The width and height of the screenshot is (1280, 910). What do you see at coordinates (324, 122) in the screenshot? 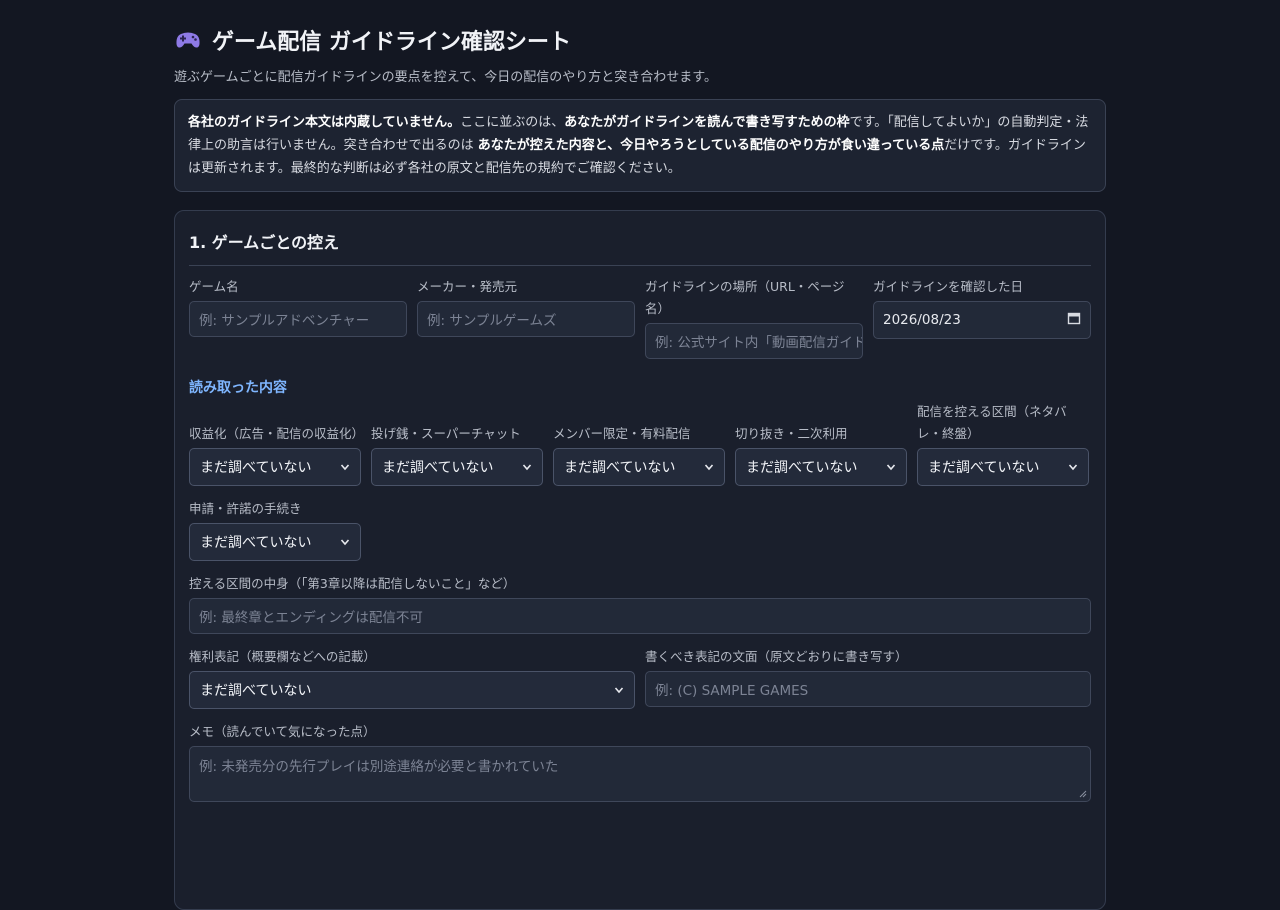
I see `notice-bold-1: 各社のガイドライン本文は内蔵していません。` at bounding box center [324, 122].